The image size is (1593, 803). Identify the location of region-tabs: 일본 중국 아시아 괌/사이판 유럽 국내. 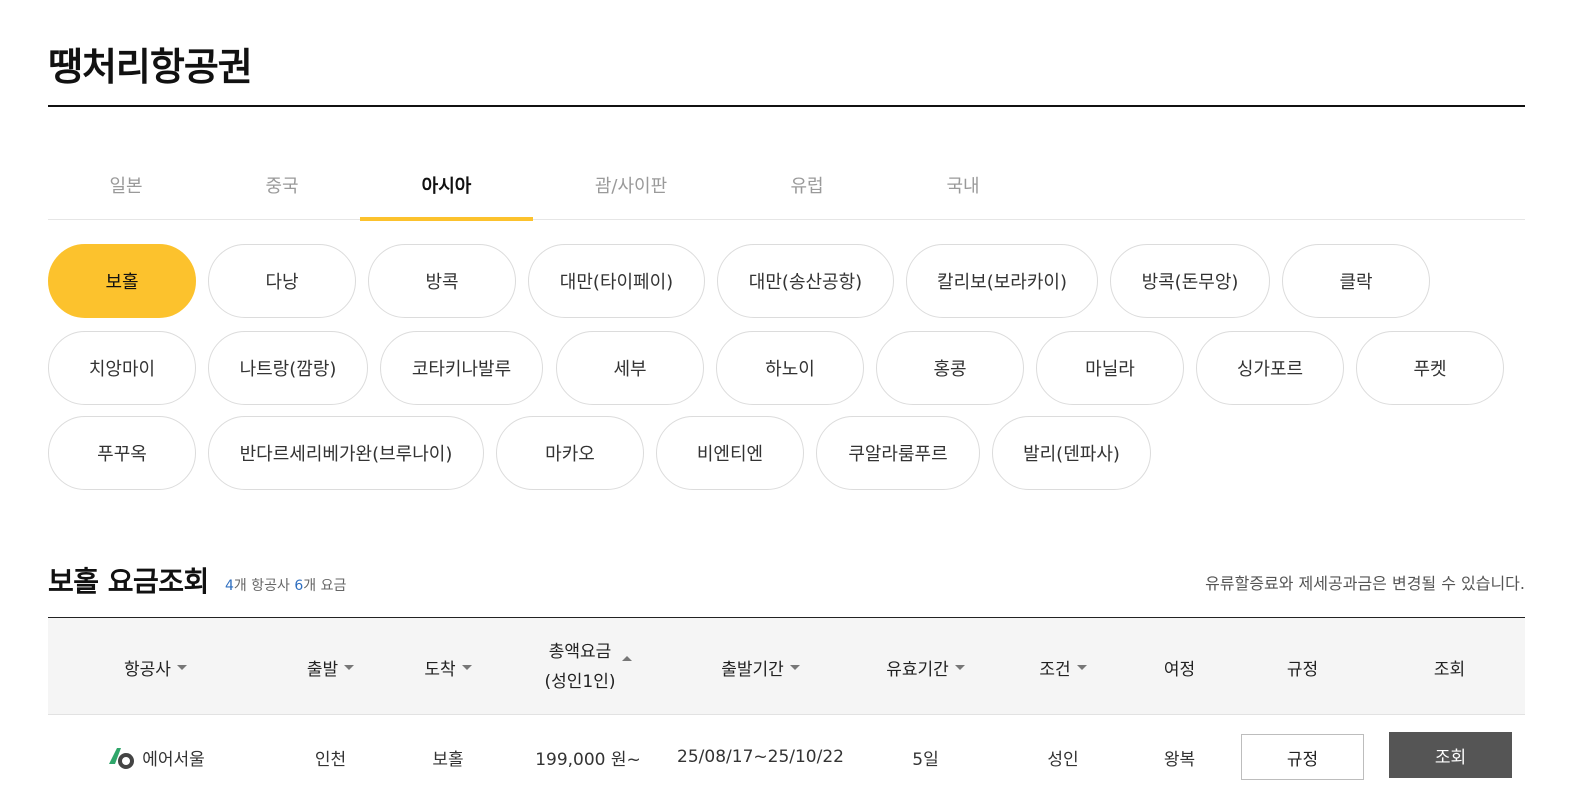
(786, 185).